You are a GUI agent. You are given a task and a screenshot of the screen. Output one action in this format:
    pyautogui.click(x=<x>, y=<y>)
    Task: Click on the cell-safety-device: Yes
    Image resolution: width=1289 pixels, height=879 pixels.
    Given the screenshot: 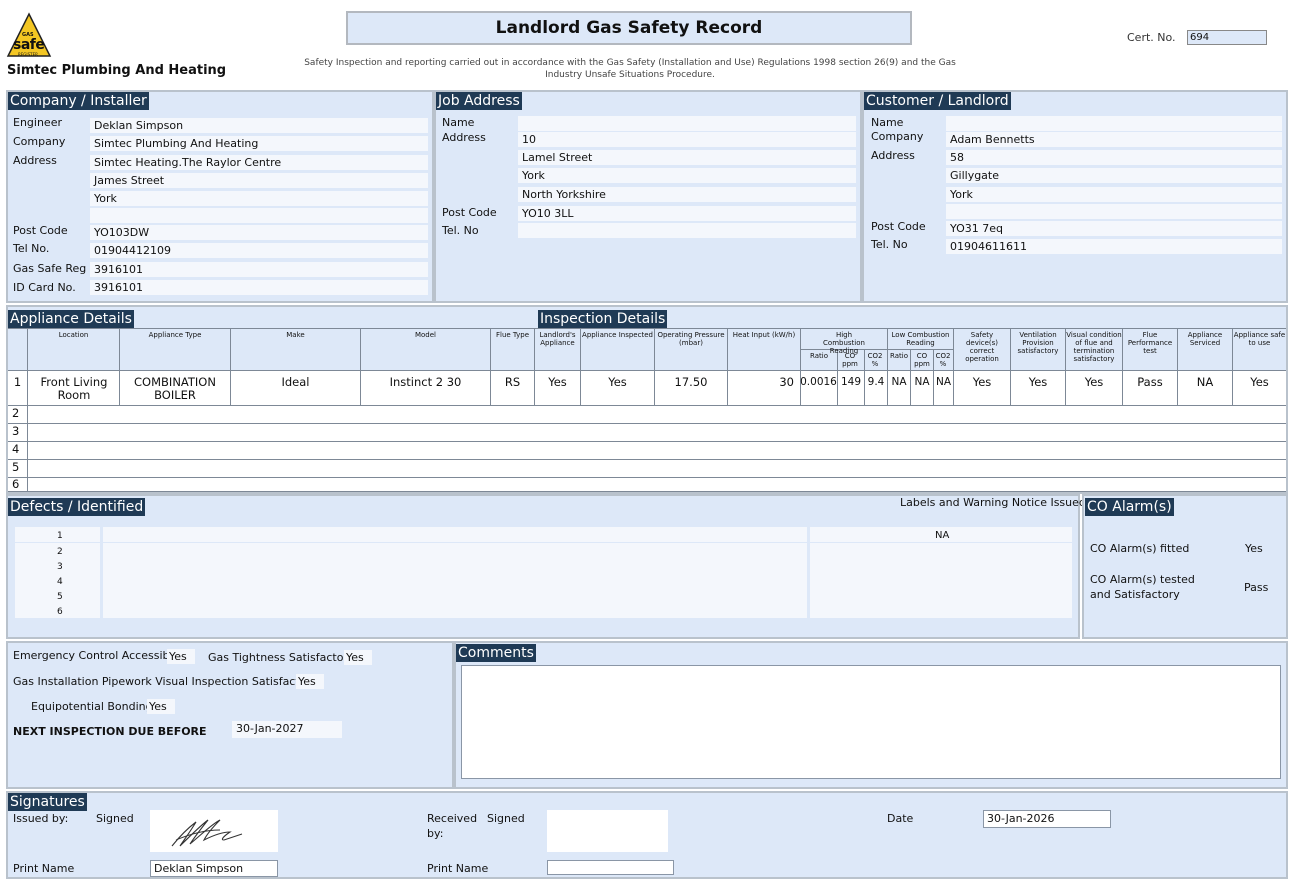 What is the action you would take?
    pyautogui.click(x=982, y=382)
    